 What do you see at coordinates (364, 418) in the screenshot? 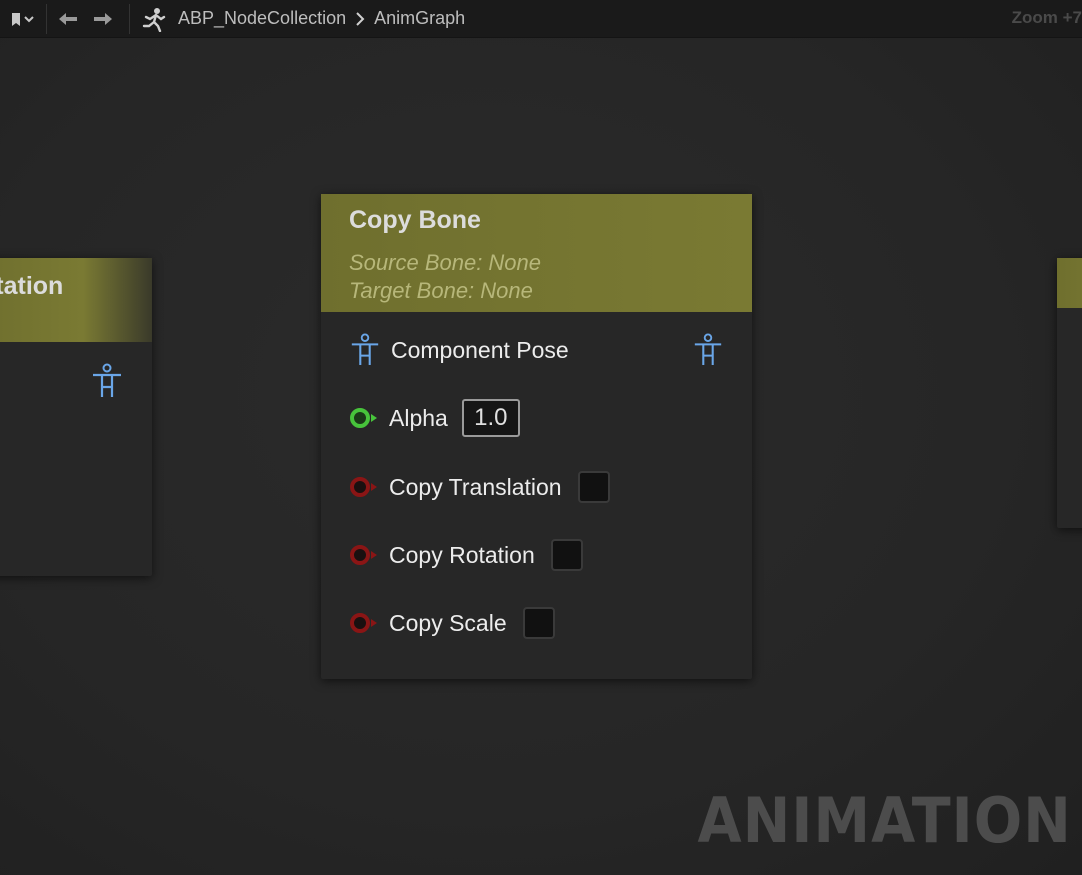
I see `float-pin-icon` at bounding box center [364, 418].